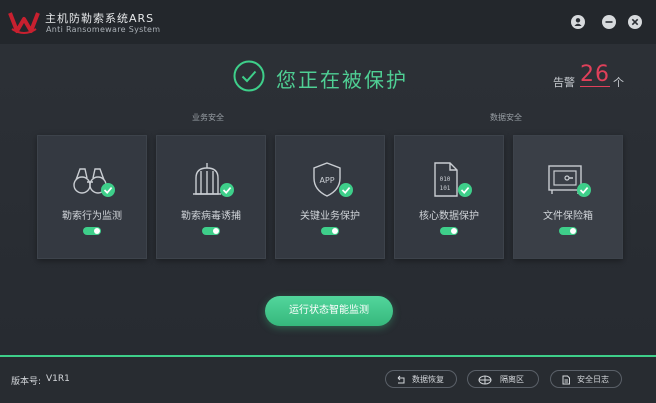 The image size is (656, 403). Describe the element at coordinates (103, 29) in the screenshot. I see `app-subtitle: Anti Ransomeware System` at that location.